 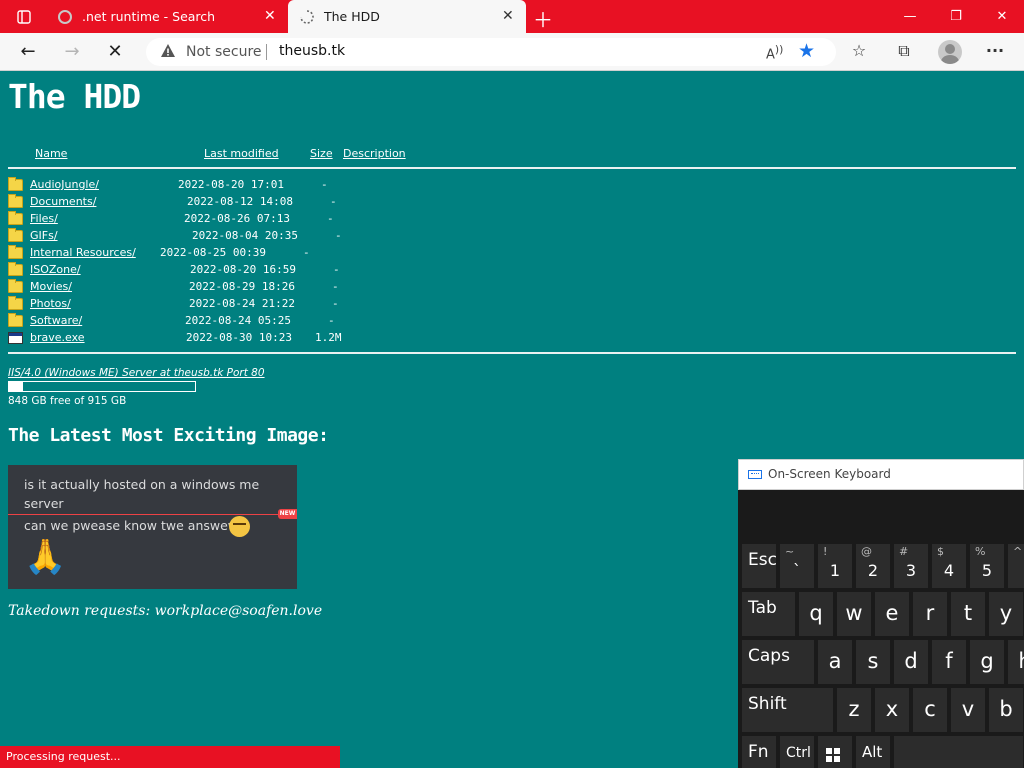 I want to click on entry-link: ISOZone/, so click(x=55, y=269).